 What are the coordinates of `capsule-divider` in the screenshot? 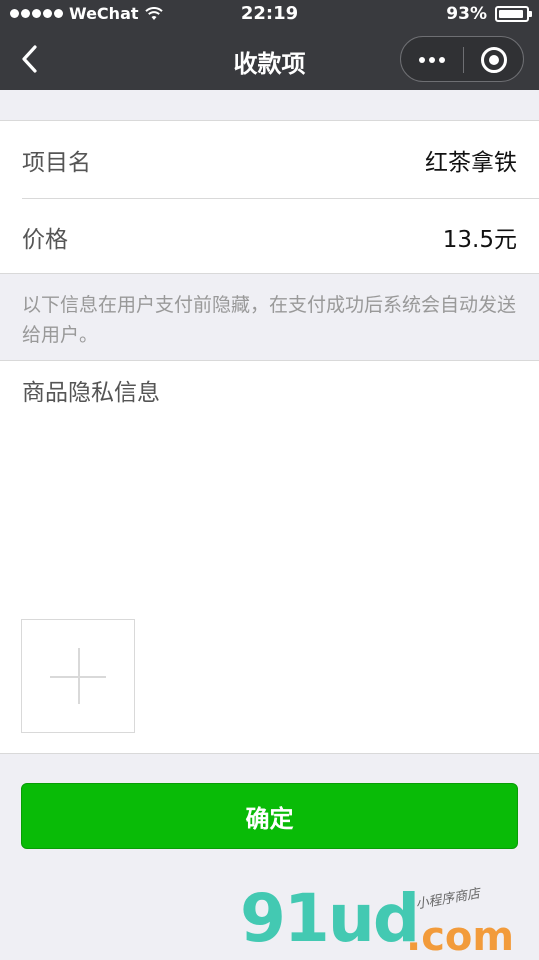 It's located at (463, 60).